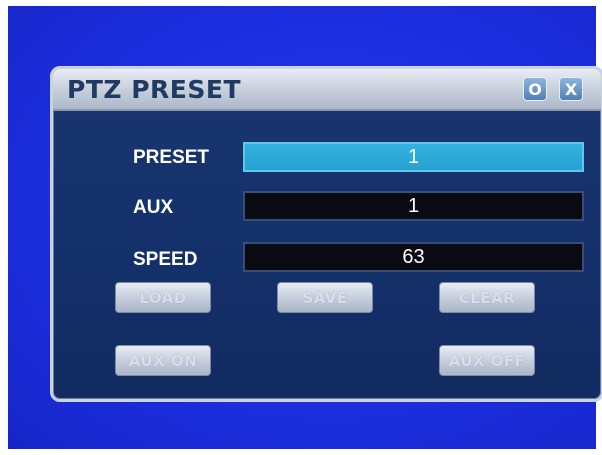  I want to click on aux-label: AUX, so click(153, 207).